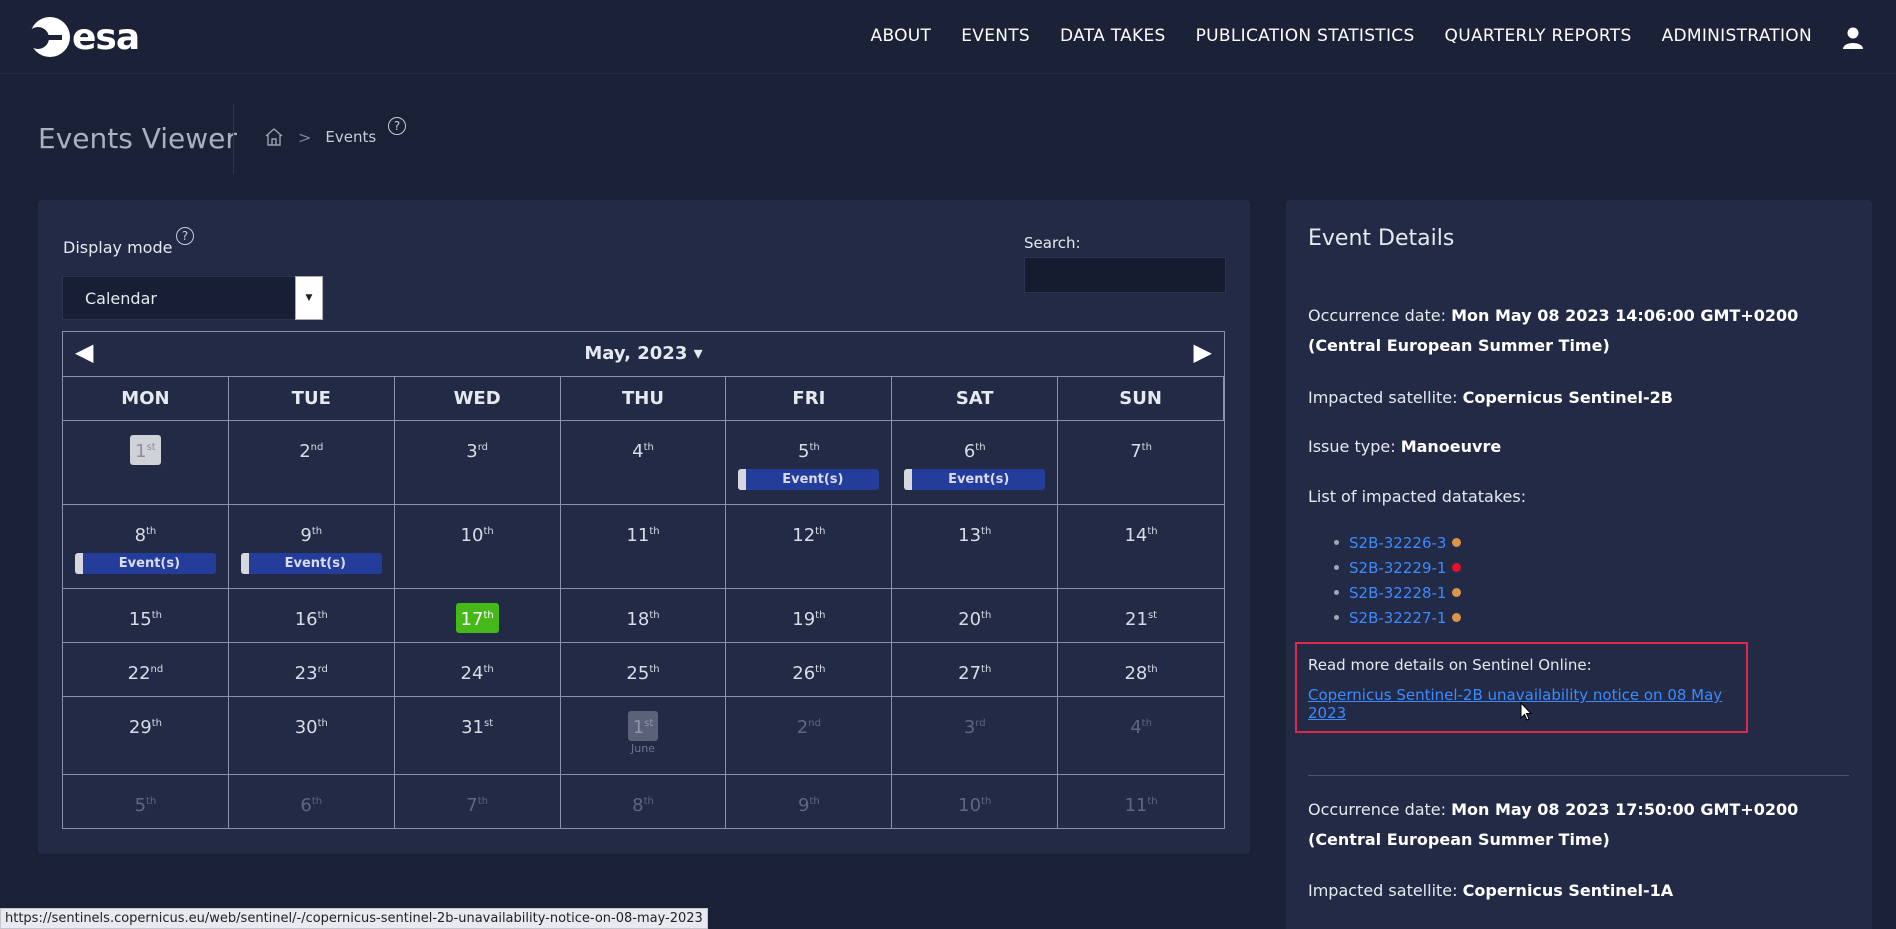 The image size is (1896, 929). What do you see at coordinates (643, 801) in the screenshot?
I see `calendar-day: 8th` at bounding box center [643, 801].